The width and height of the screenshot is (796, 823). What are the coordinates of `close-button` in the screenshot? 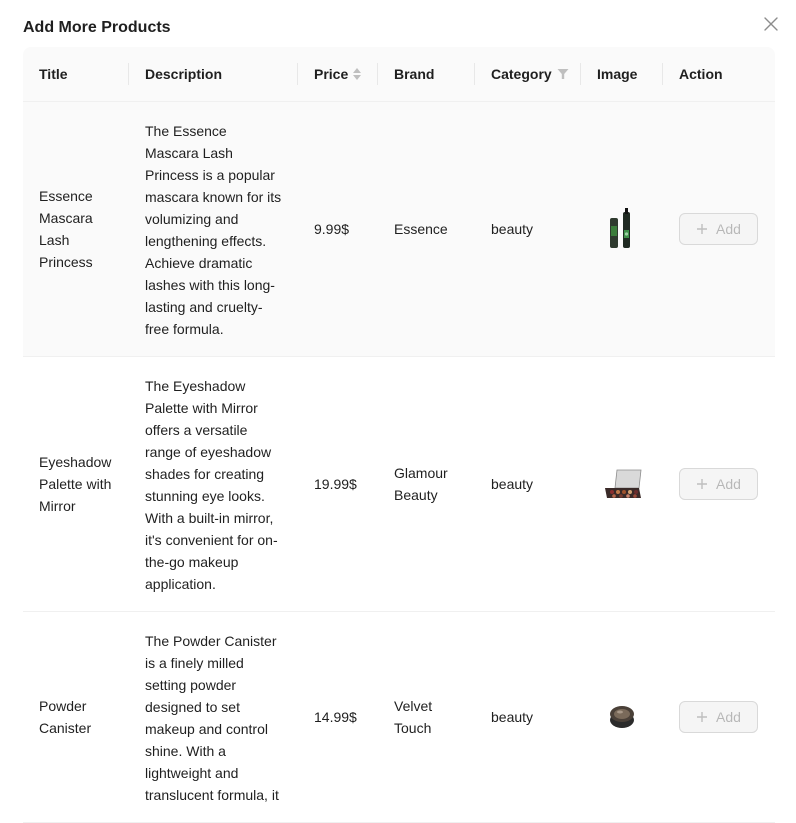 It's located at (771, 24).